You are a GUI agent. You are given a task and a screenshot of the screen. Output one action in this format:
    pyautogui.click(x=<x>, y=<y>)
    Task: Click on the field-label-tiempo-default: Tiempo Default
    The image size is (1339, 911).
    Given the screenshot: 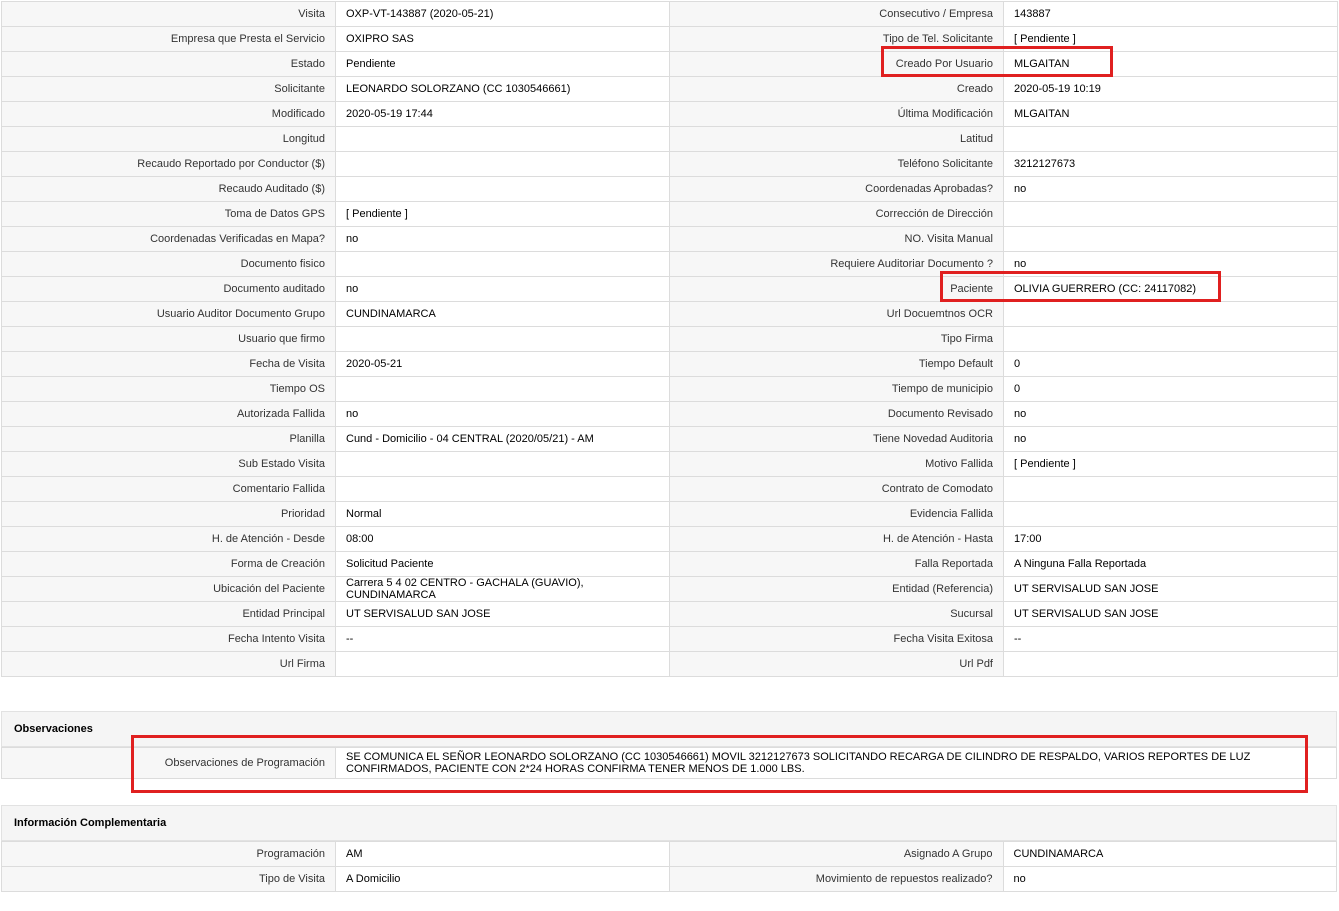 What is the action you would take?
    pyautogui.click(x=836, y=364)
    